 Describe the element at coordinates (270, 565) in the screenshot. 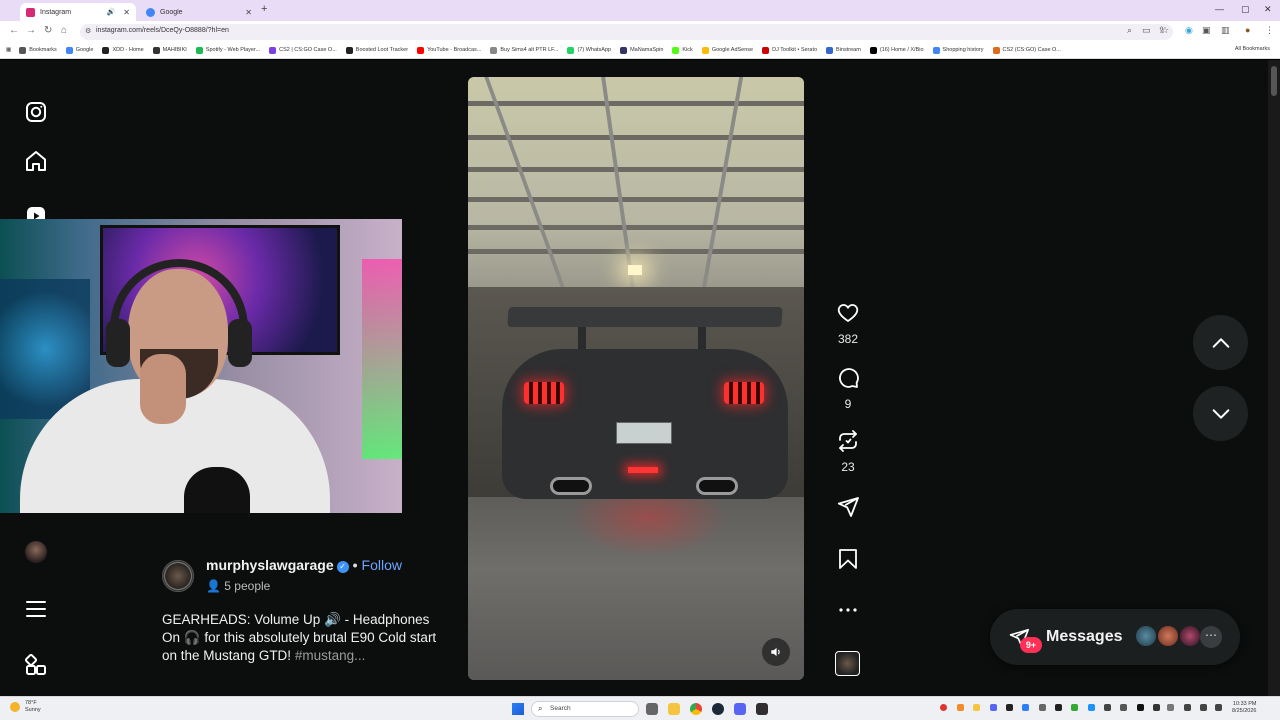

I see `reel-username-link: murphyslawgarage` at that location.